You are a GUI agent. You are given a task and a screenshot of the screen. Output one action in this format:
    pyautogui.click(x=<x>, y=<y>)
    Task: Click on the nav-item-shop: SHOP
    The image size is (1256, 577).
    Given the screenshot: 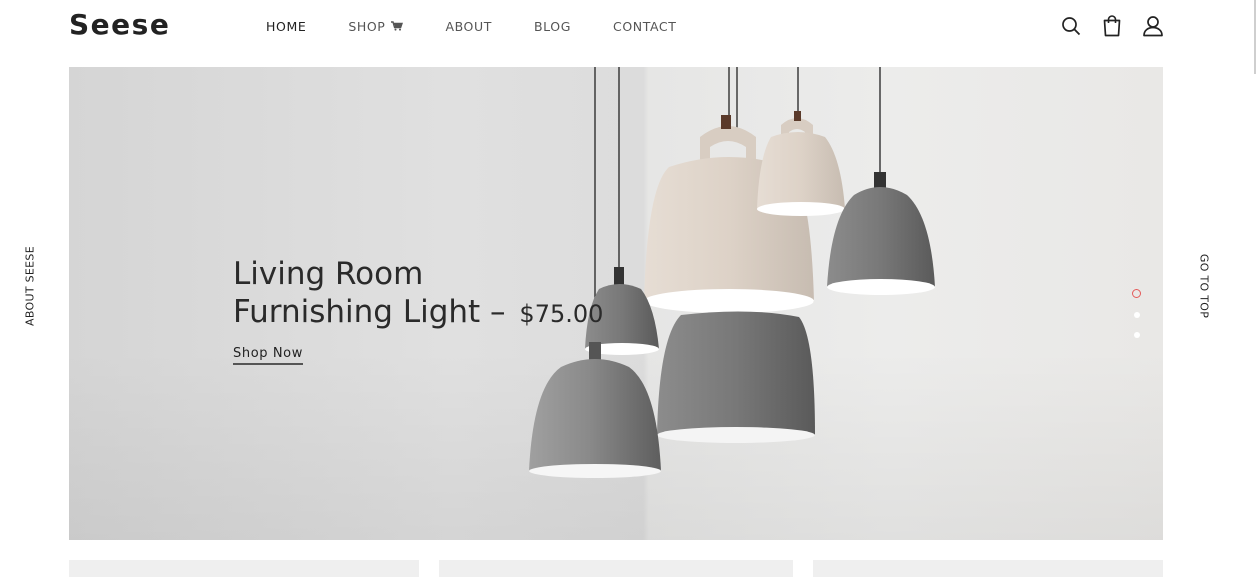 What is the action you would take?
    pyautogui.click(x=376, y=26)
    